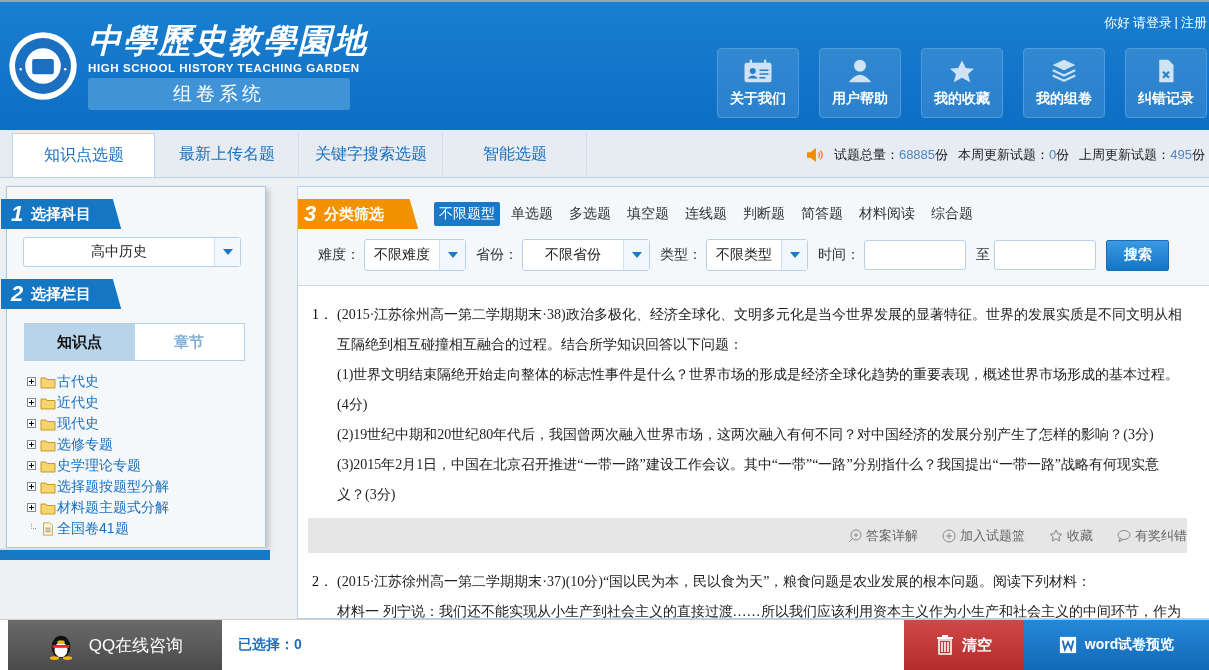 The width and height of the screenshot is (1209, 670). What do you see at coordinates (746, 435) in the screenshot?
I see `question-text: (2)19世纪中期和20世纪80年代后，我国曾两次融入世界市场，这两次融入有何不同？对中国经济的发展分别产生了怎样的影响？(3分)` at bounding box center [746, 435].